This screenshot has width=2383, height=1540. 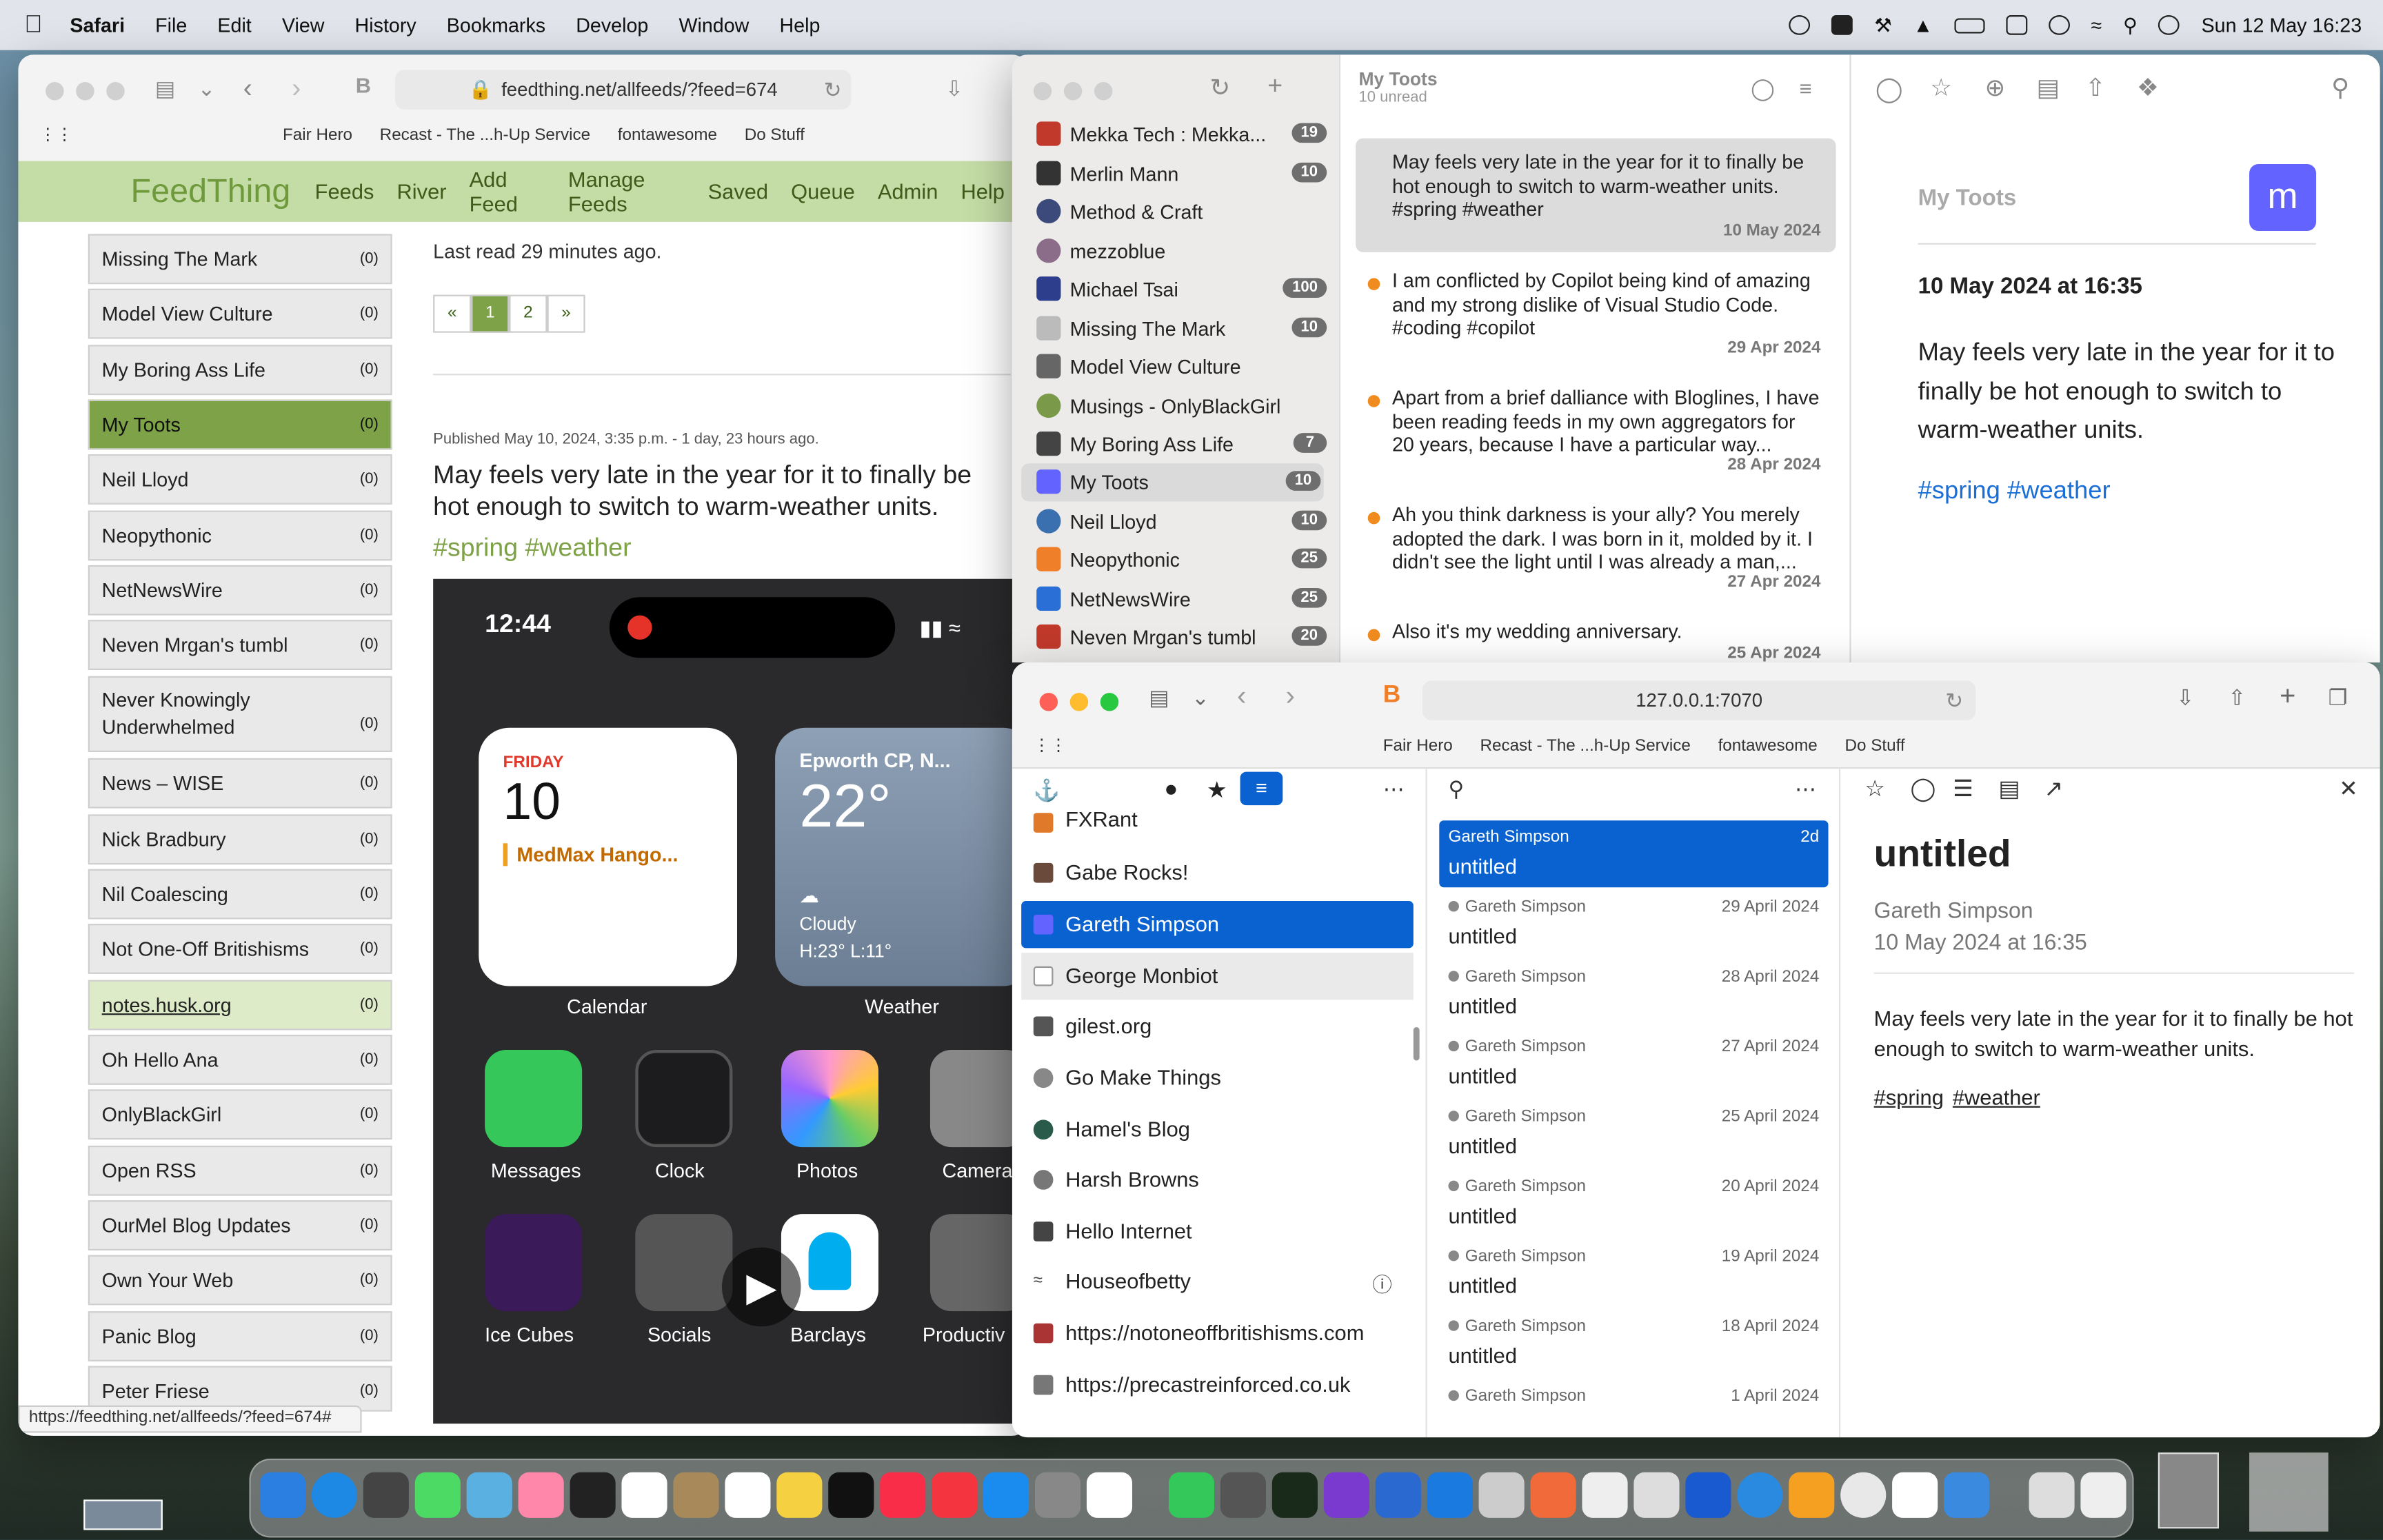 What do you see at coordinates (422, 191) in the screenshot?
I see `nav-river: River` at bounding box center [422, 191].